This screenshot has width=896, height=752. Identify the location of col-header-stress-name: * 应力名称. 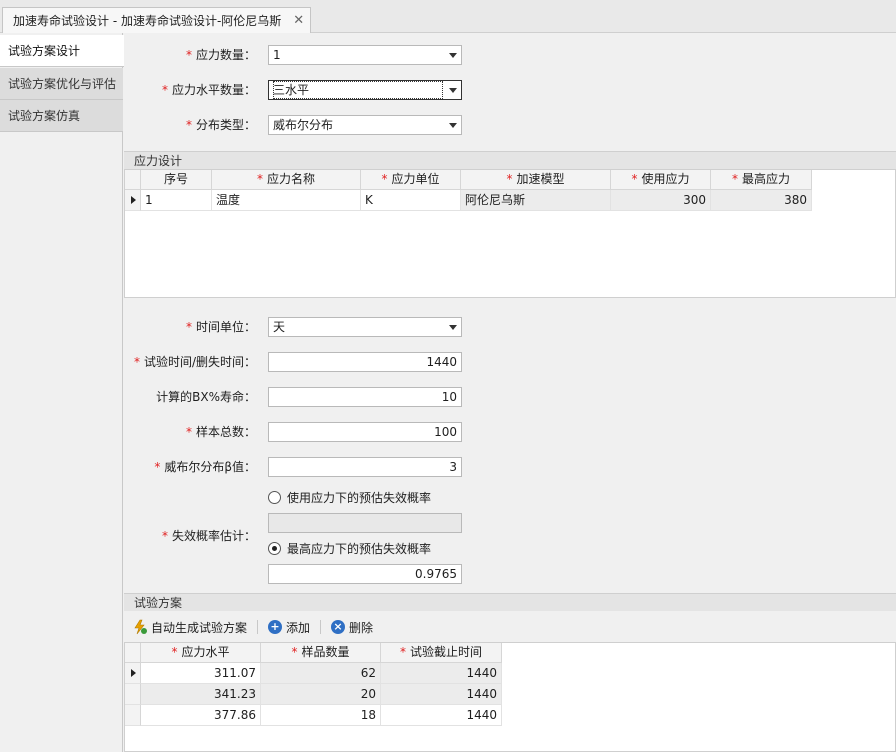
(286, 180).